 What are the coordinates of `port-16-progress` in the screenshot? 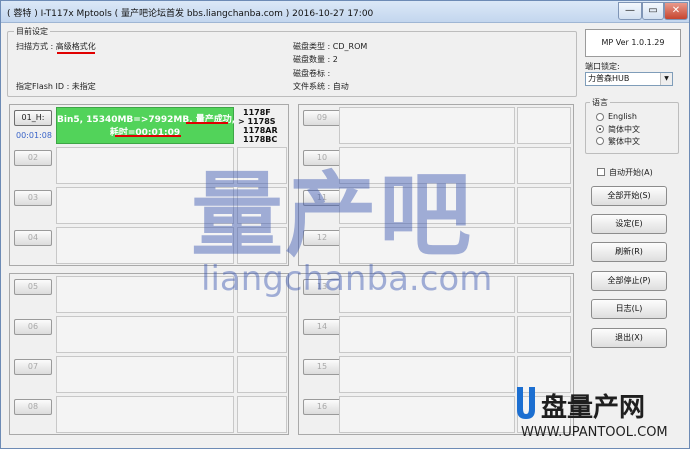 It's located at (427, 414).